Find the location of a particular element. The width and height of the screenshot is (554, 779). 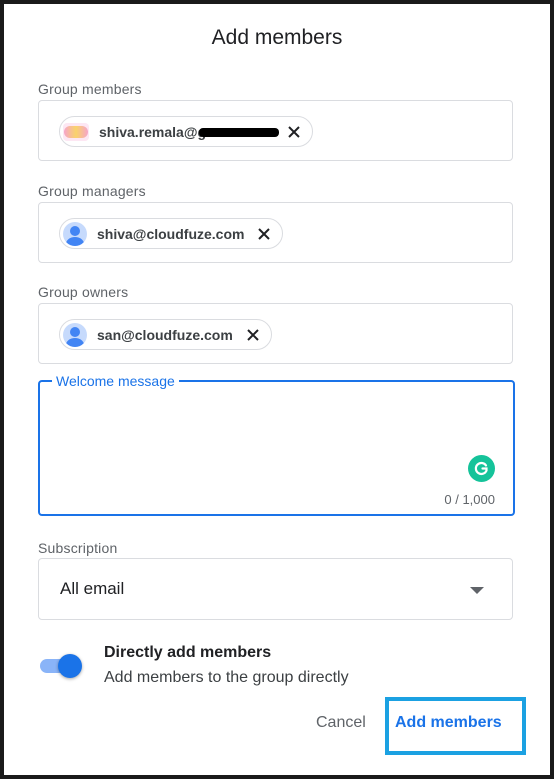

group-managers-label: Group managers is located at coordinates (92, 191).